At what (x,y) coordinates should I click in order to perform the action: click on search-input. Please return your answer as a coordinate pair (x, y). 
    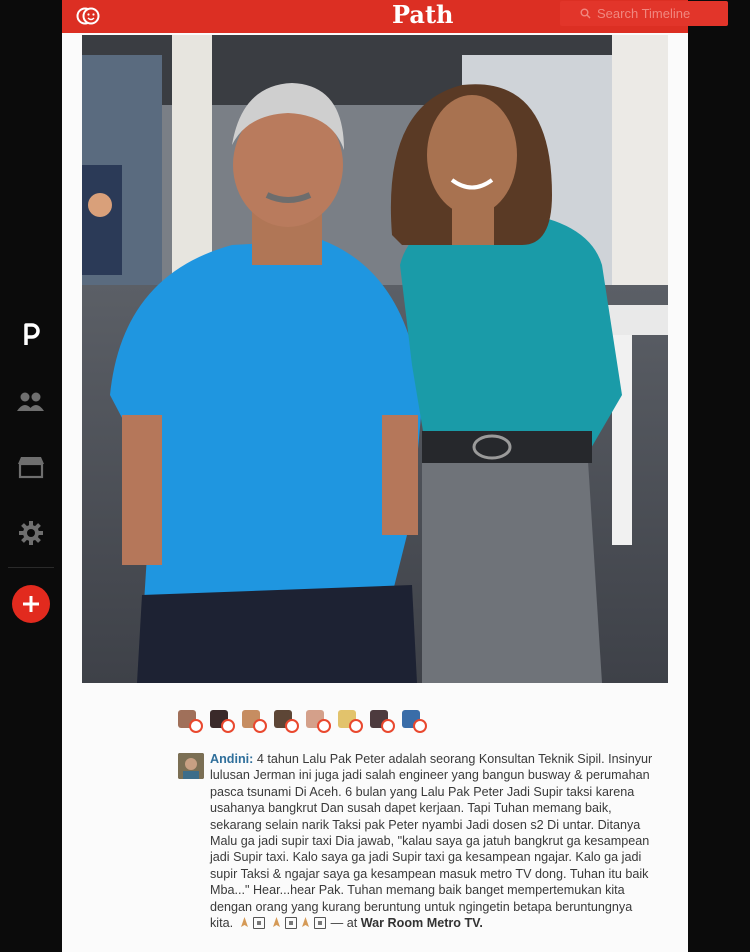
    Looking at the image, I should click on (661, 13).